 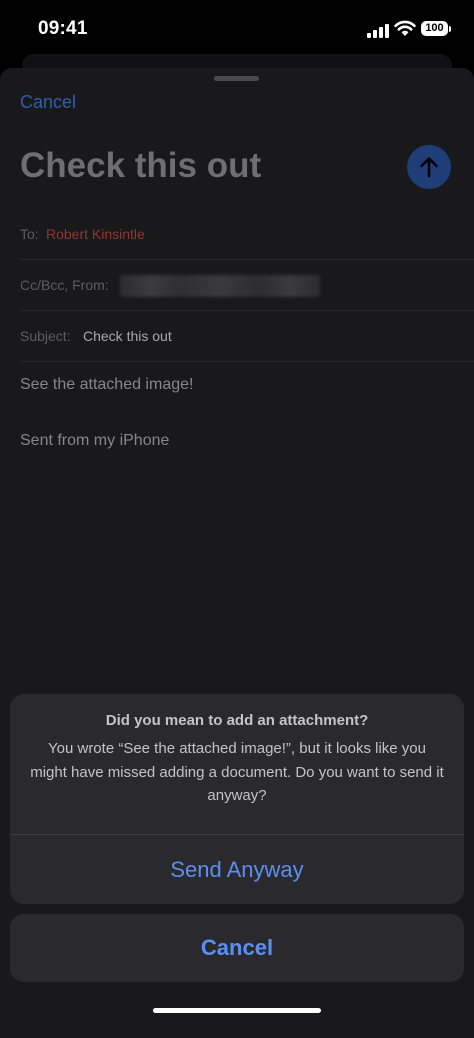 I want to click on subject-value: Check this out, so click(x=127, y=336).